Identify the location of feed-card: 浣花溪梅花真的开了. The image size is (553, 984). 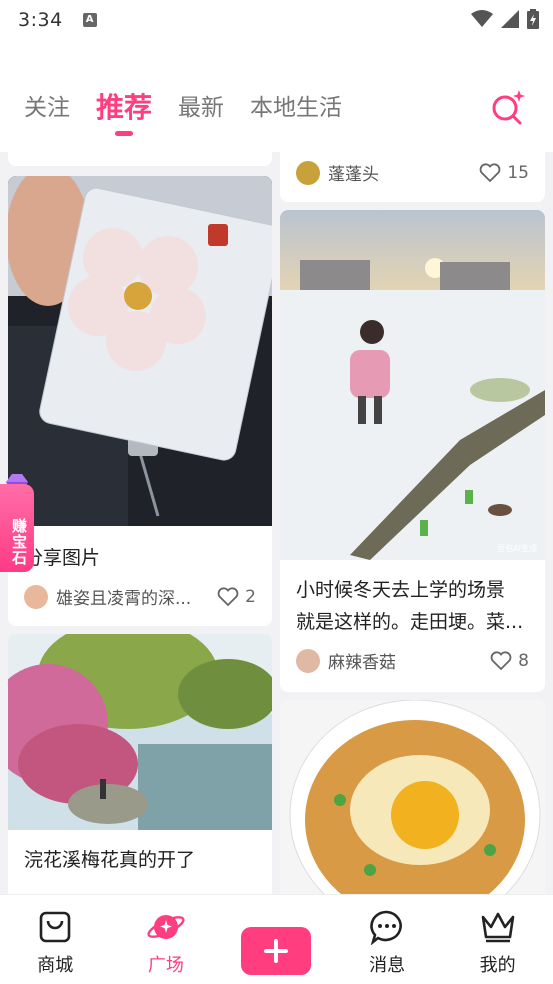
(140, 764).